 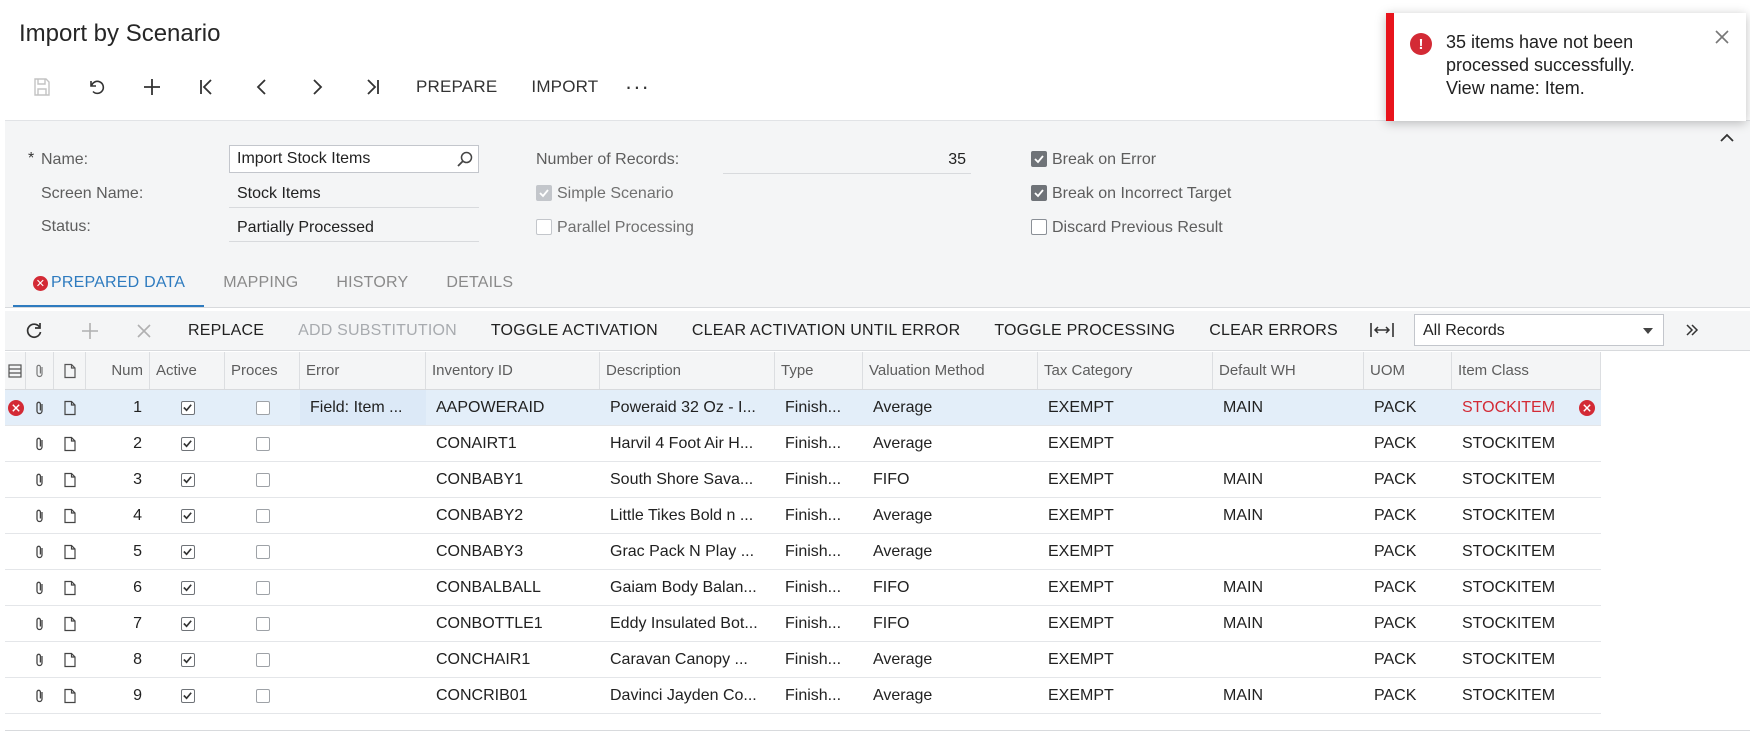 What do you see at coordinates (354, 159) in the screenshot?
I see `name-field: Import Stock Items` at bounding box center [354, 159].